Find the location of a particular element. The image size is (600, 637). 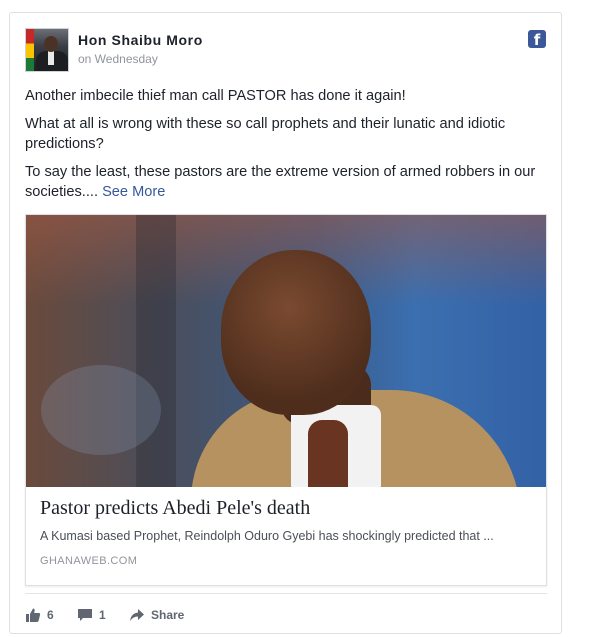

like-count-button: 6 is located at coordinates (39, 615).